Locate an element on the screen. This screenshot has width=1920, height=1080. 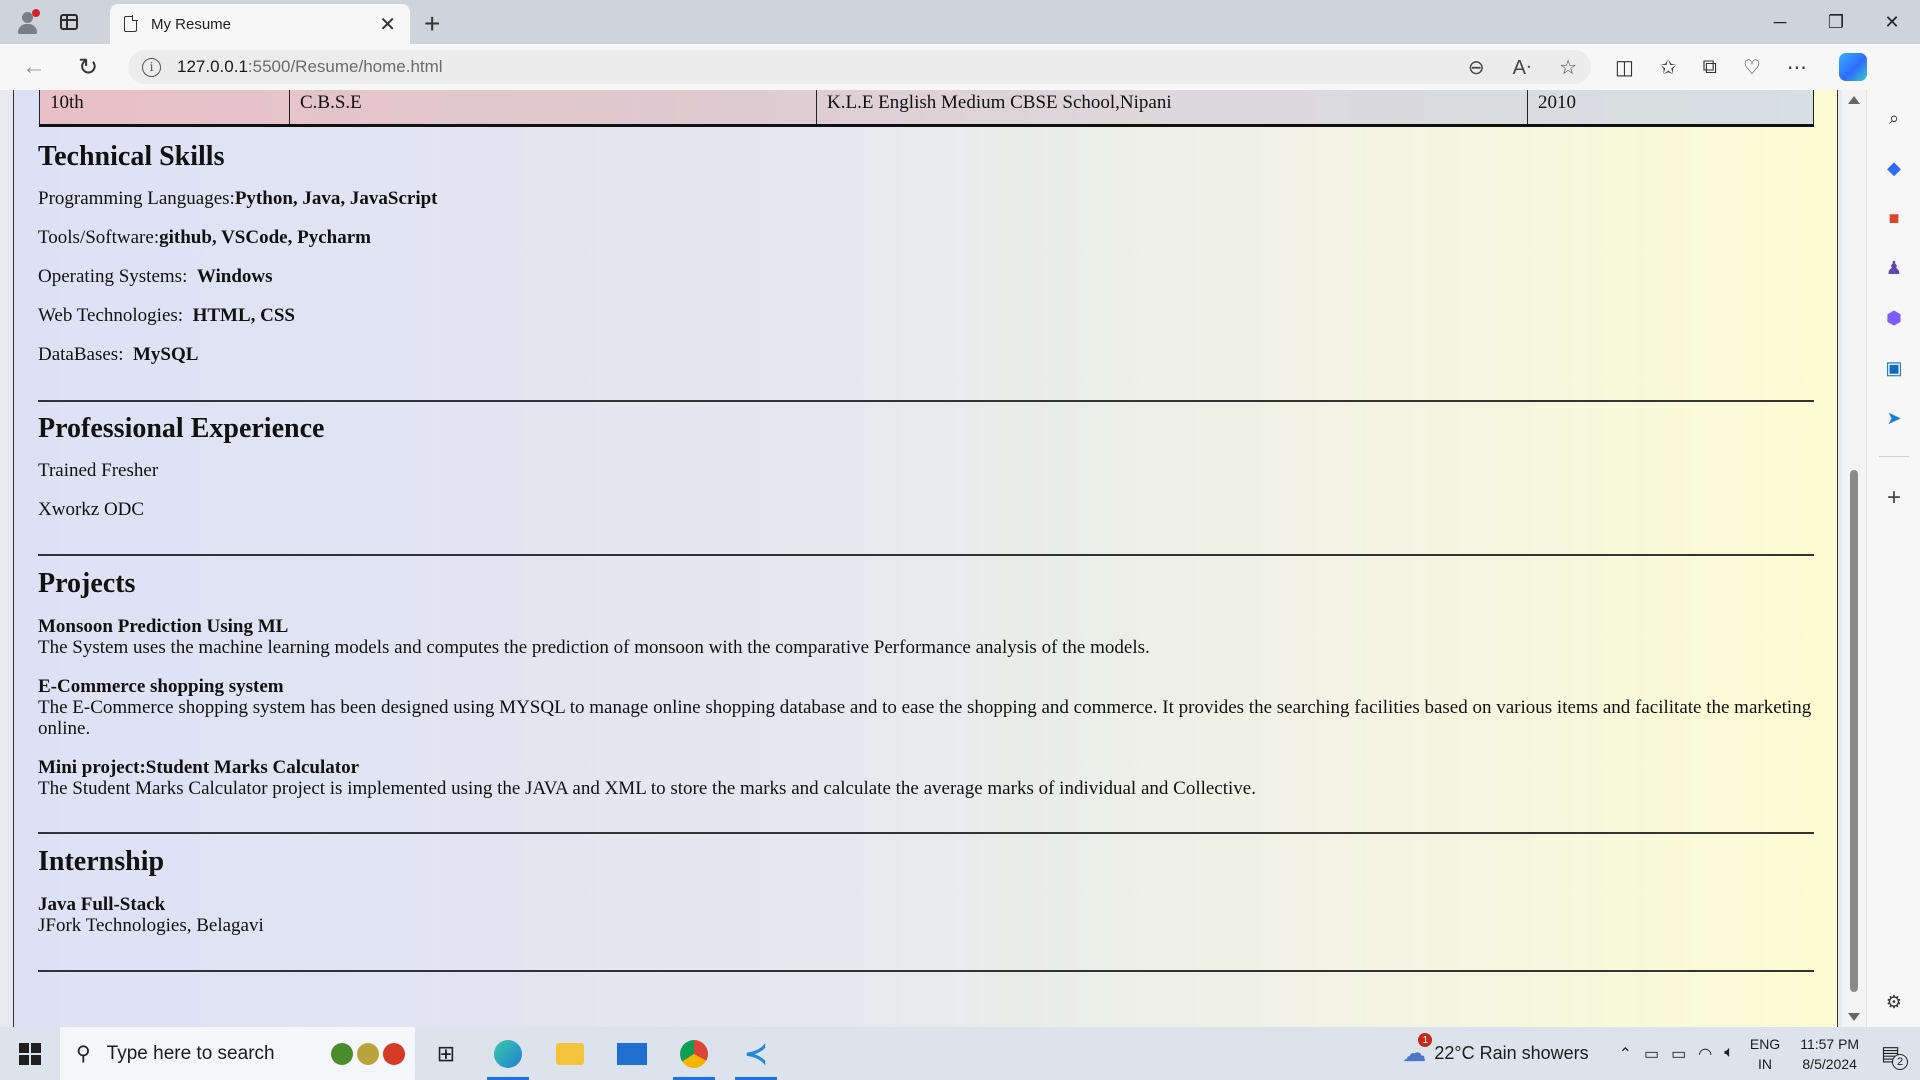
scroll-up-arrow-icon is located at coordinates (1854, 100).